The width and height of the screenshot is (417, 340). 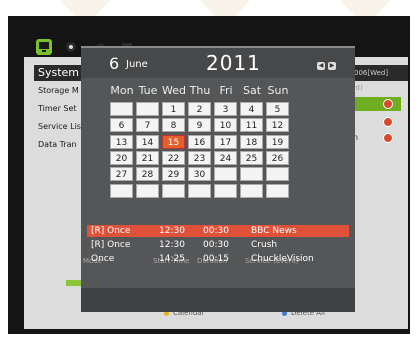 I want to click on calendar-day-cell: 7, so click(x=147, y=125).